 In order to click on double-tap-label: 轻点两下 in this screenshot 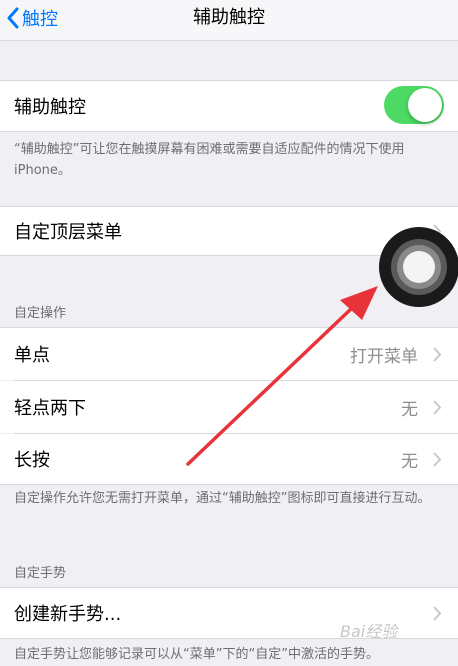, I will do `click(50, 408)`.